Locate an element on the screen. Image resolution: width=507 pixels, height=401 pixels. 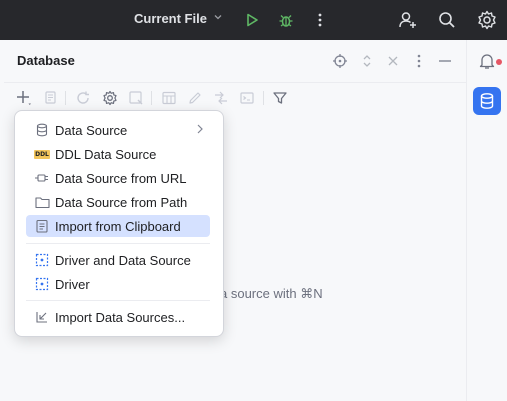
menu-item-label: Driver and Data Source is located at coordinates (123, 260).